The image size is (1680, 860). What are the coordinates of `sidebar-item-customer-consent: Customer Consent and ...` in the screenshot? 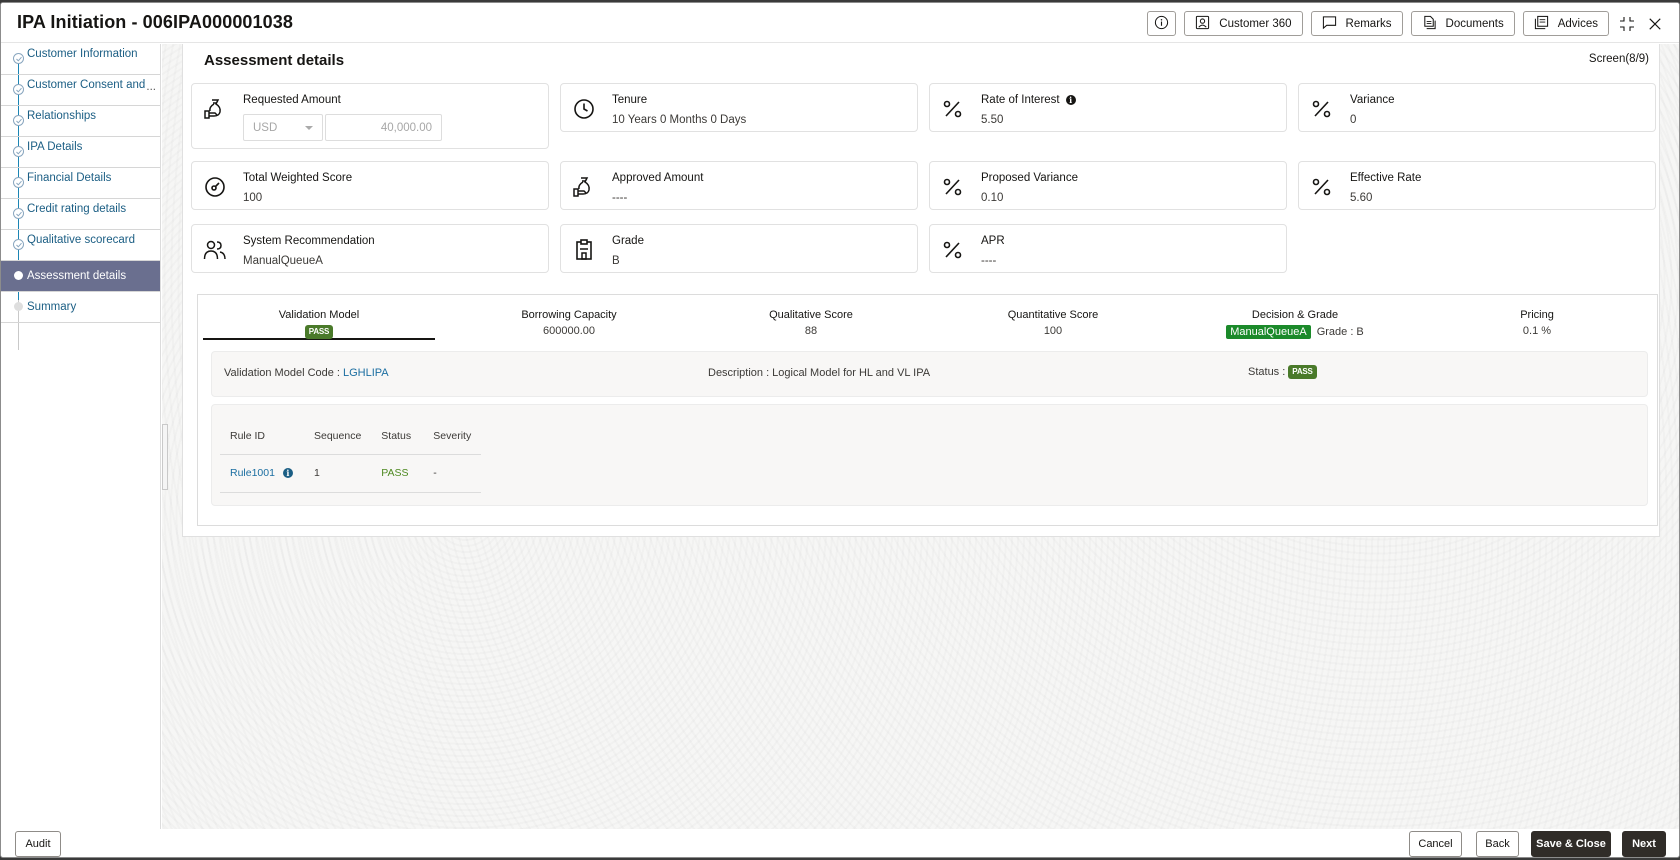 It's located at (80, 90).